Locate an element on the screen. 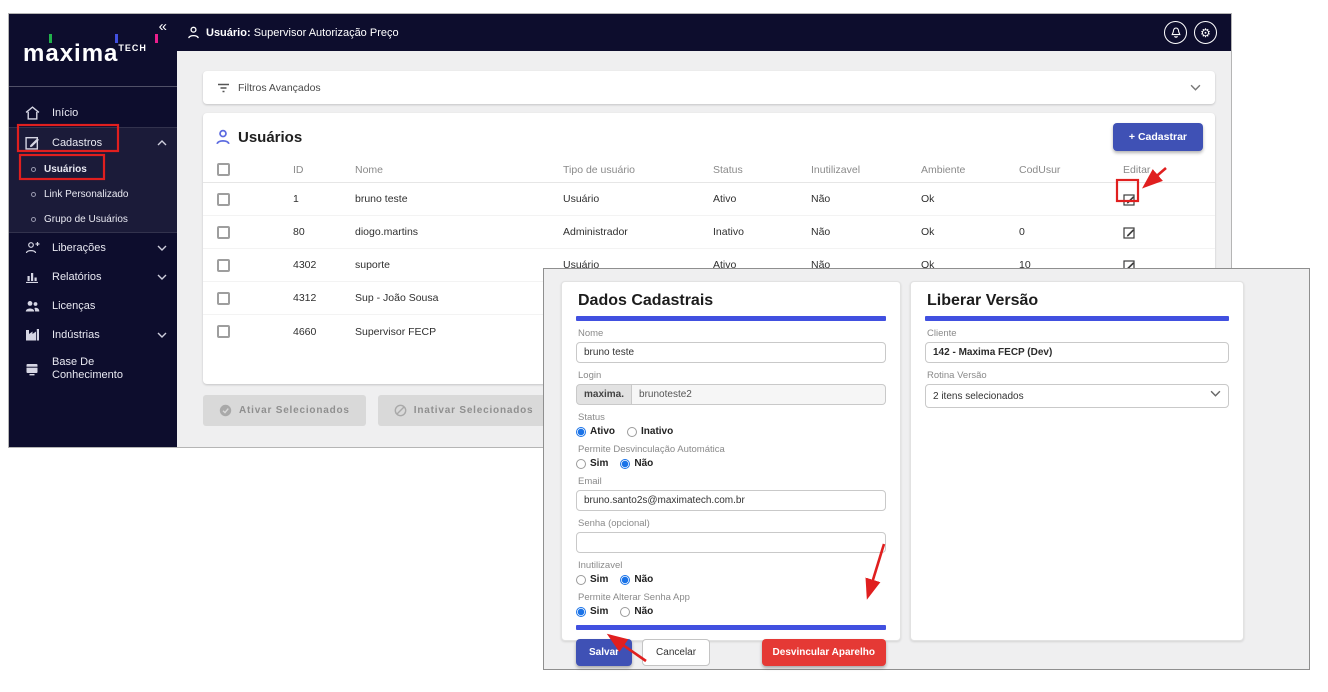 Image resolution: width=1328 pixels, height=692 pixels. topbar-user: Usuário: Supervisor Autorização Preço is located at coordinates (293, 32).